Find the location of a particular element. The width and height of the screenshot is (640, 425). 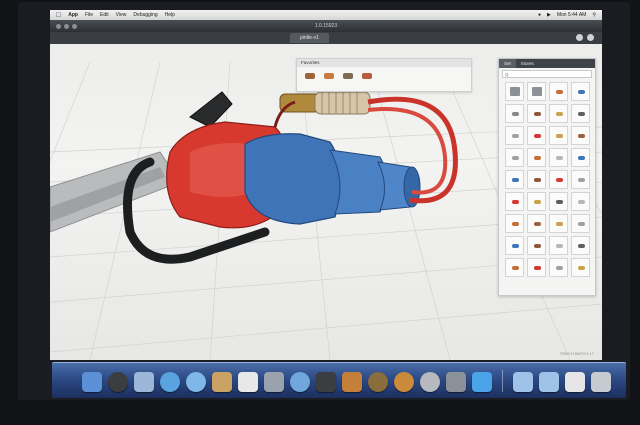

settings-icon is located at coordinates (590, 37).